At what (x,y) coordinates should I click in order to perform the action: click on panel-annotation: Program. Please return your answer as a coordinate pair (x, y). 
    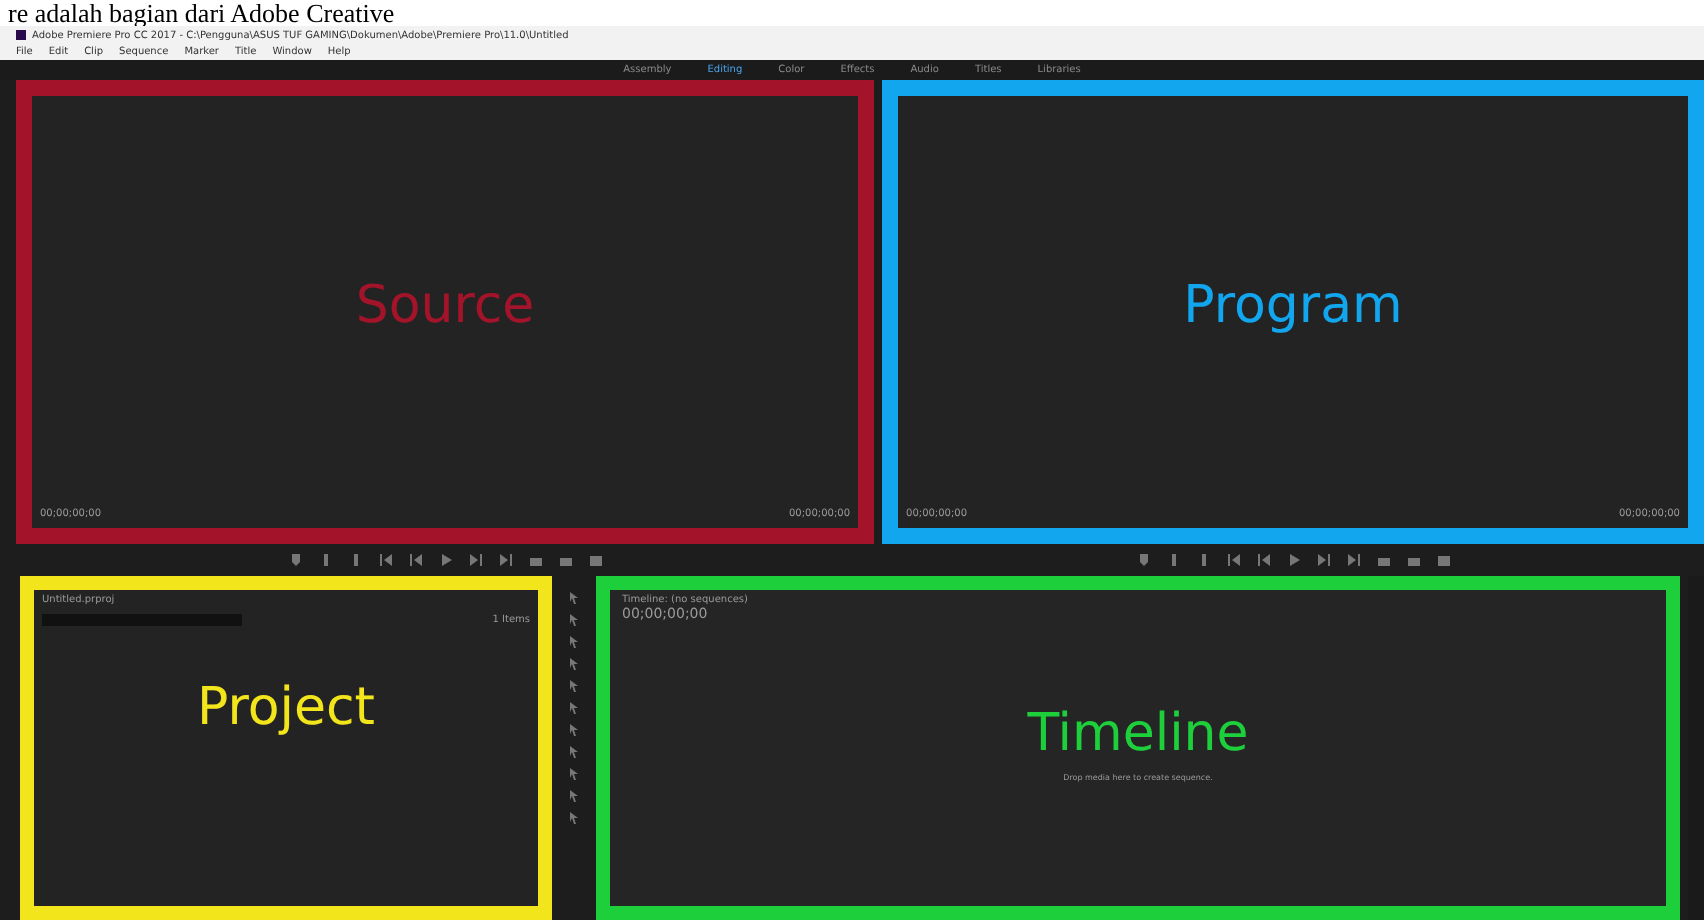
    Looking at the image, I should click on (1293, 306).